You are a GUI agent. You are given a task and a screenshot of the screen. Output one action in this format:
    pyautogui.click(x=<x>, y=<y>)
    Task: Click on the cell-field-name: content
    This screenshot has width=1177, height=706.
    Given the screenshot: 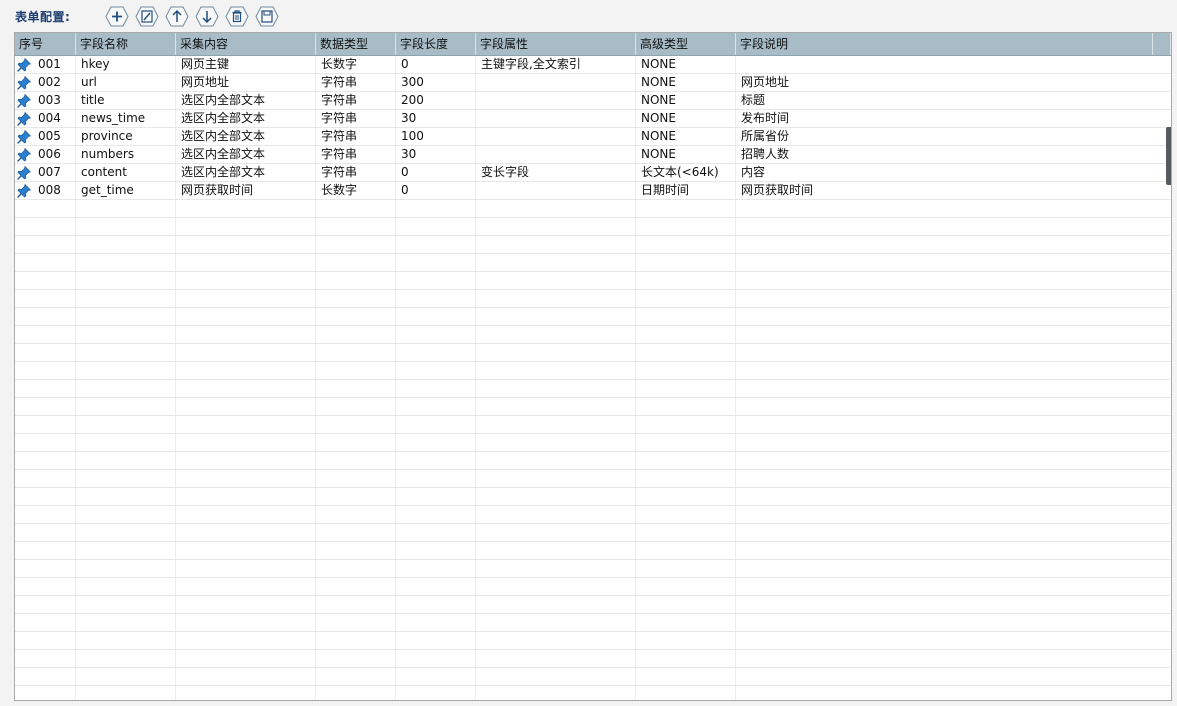 What is the action you would take?
    pyautogui.click(x=104, y=172)
    